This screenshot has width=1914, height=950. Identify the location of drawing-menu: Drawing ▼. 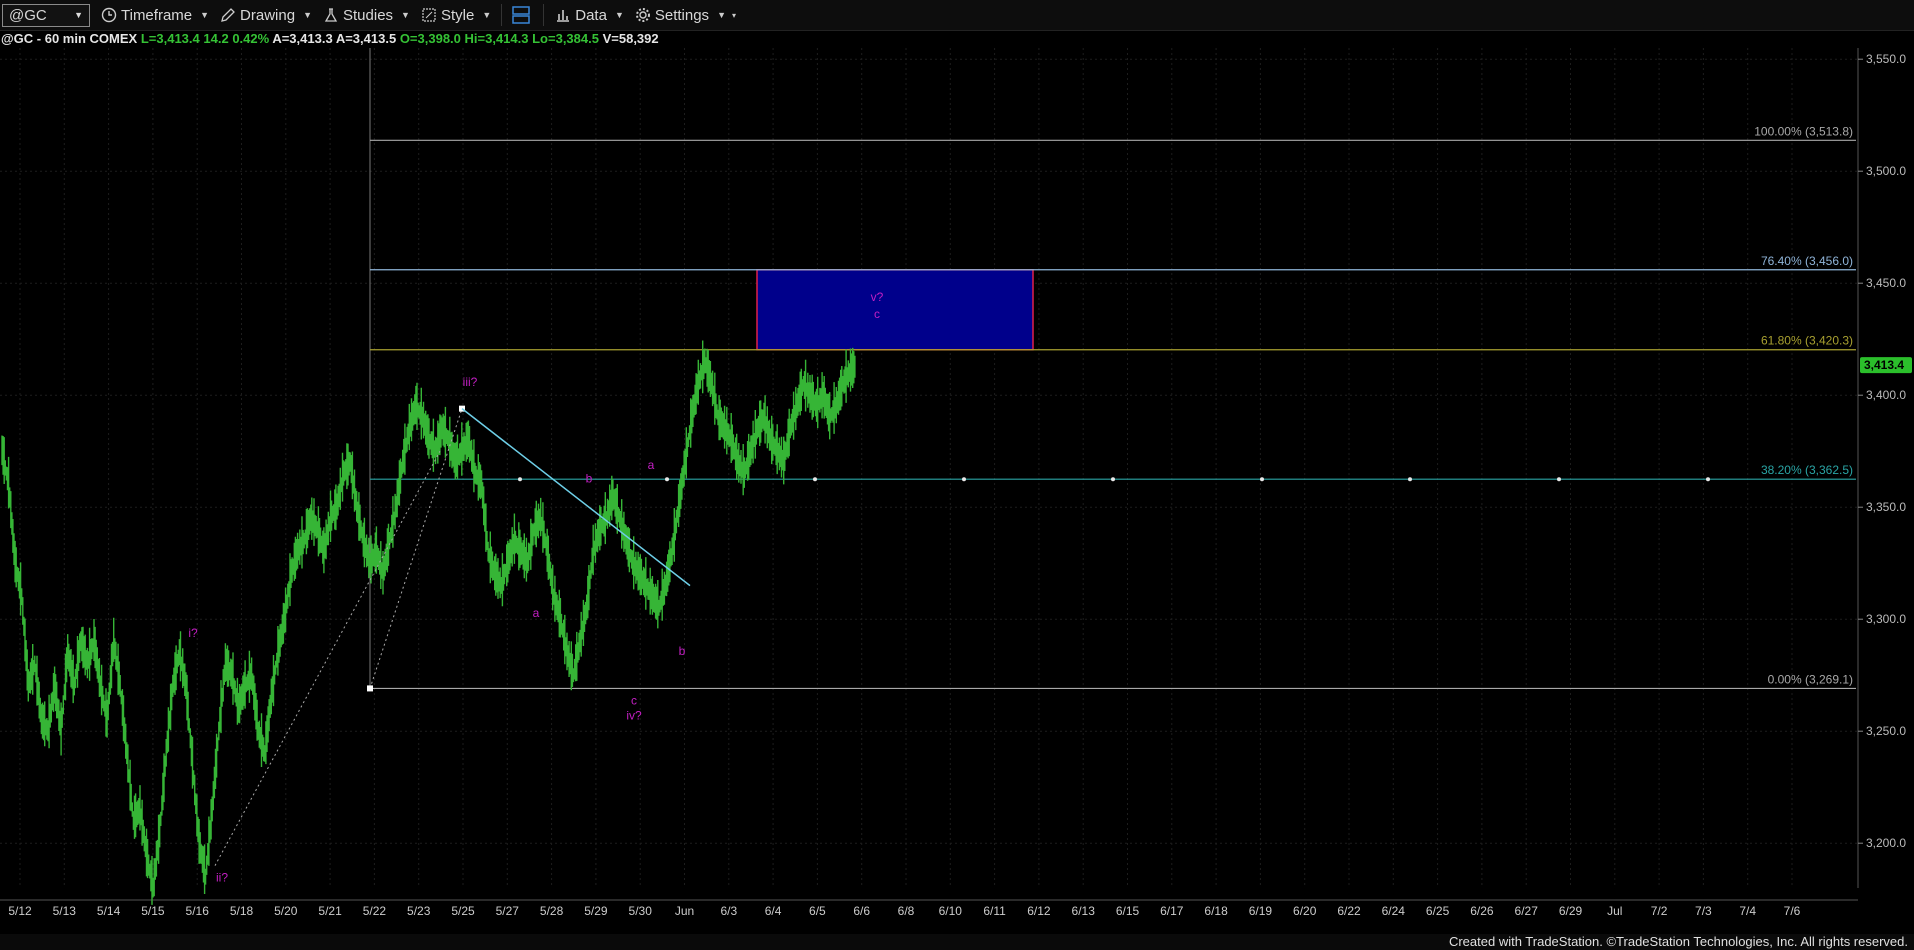
(265, 15).